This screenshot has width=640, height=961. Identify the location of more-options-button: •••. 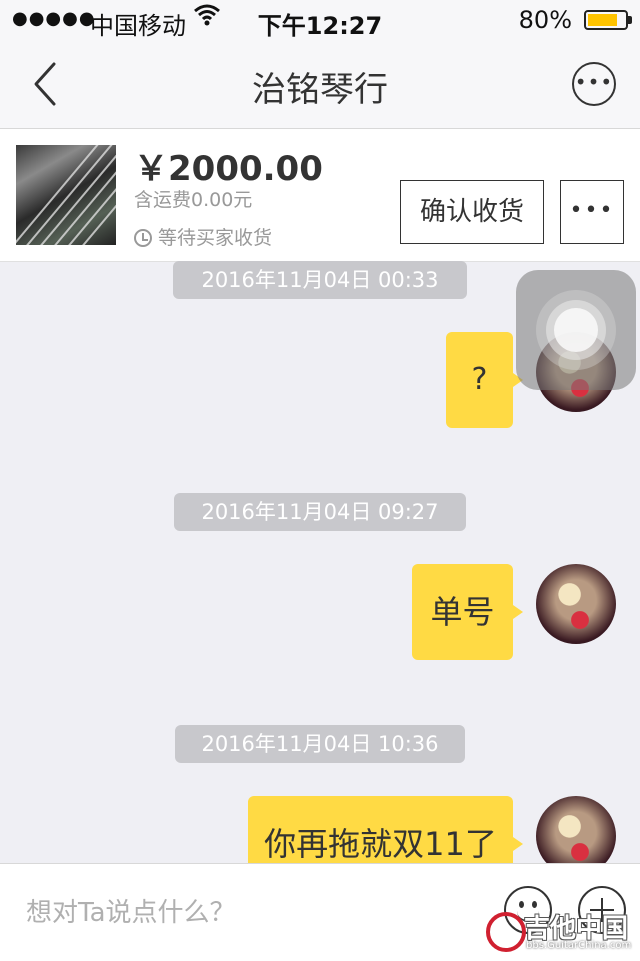
(594, 84).